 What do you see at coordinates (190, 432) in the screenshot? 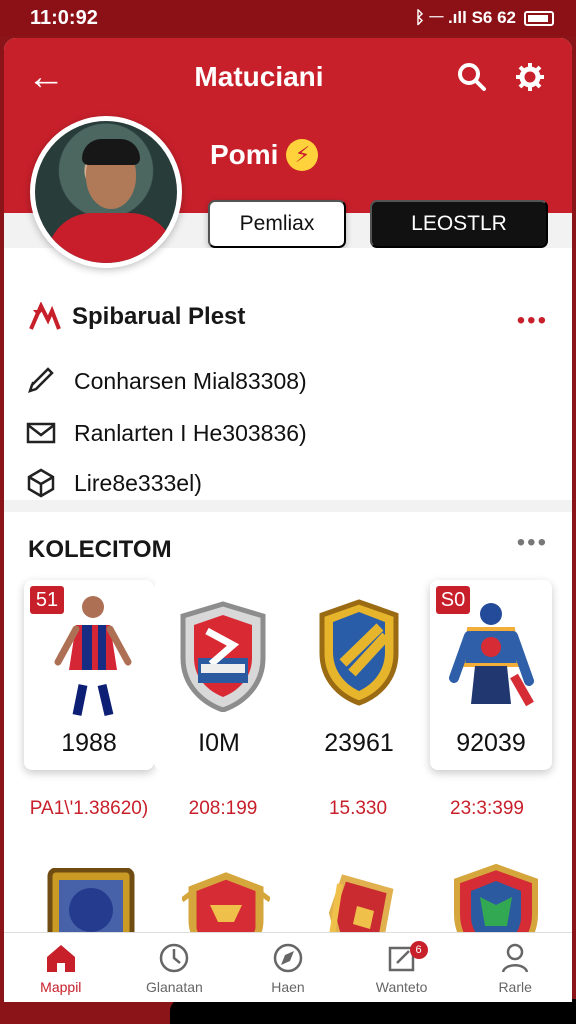
I see `info-row-text: Ranlarten I He303836)` at bounding box center [190, 432].